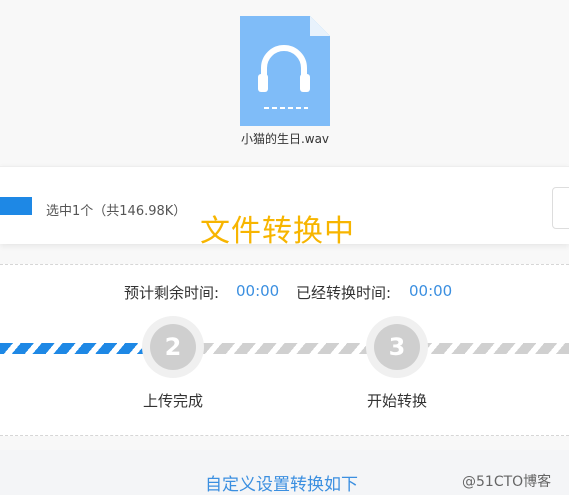 This screenshot has height=495, width=569. What do you see at coordinates (344, 293) in the screenshot?
I see `elapsed-time-label: 已经转换时间:` at bounding box center [344, 293].